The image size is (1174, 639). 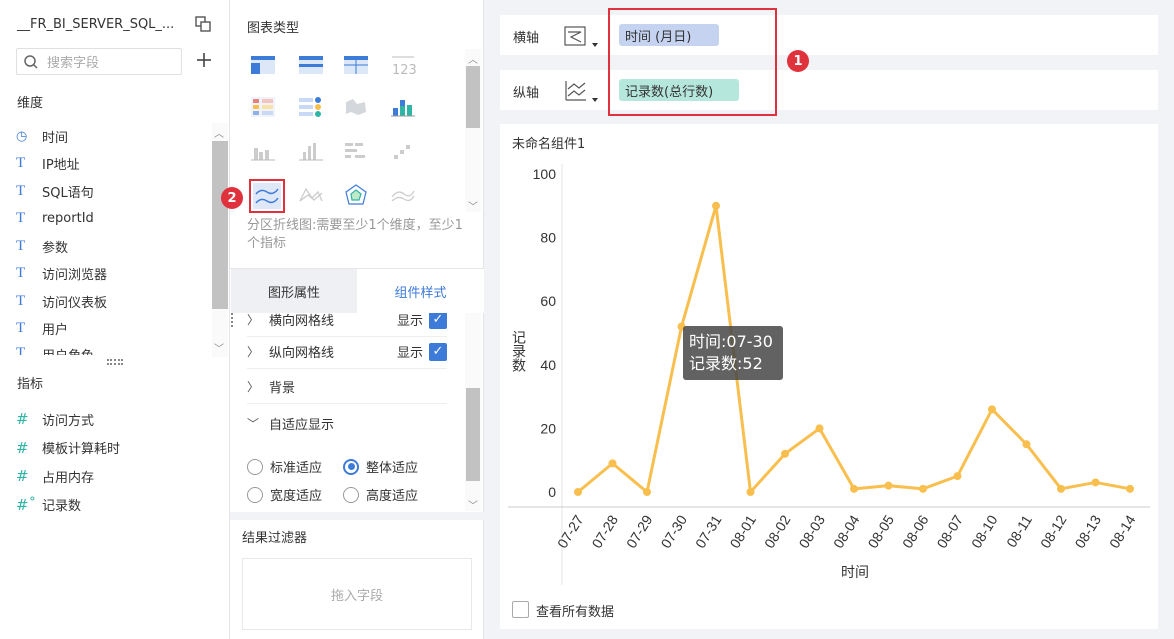 What do you see at coordinates (520, 609) in the screenshot?
I see `view-all-checkbox` at bounding box center [520, 609].